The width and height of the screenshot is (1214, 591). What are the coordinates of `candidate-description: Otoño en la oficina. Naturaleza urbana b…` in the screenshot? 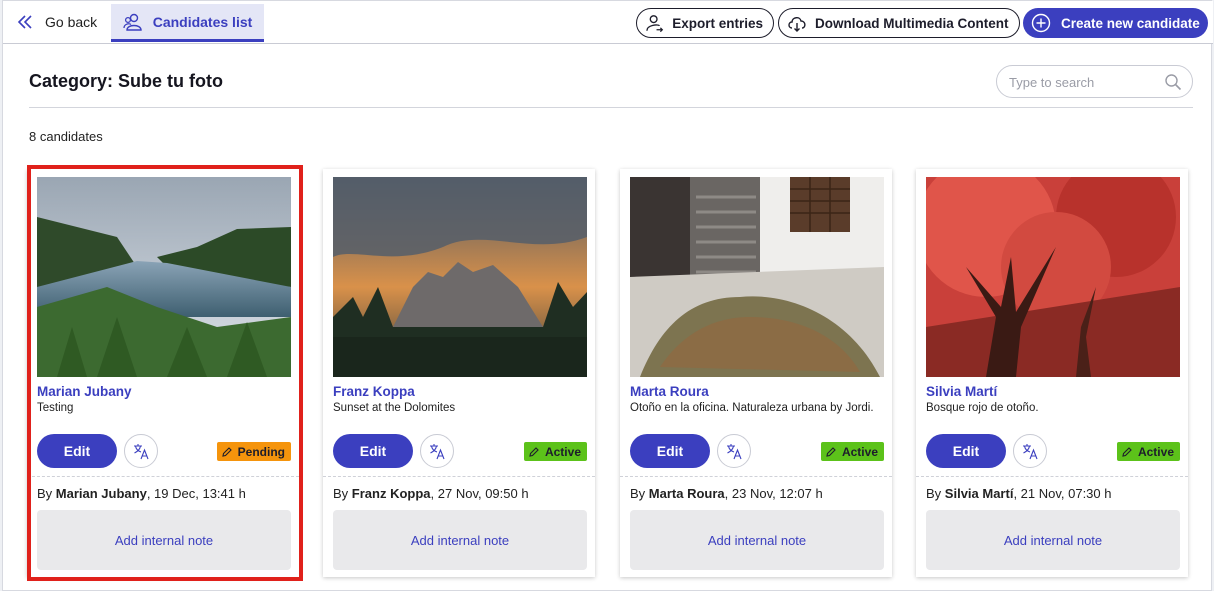 It's located at (752, 408).